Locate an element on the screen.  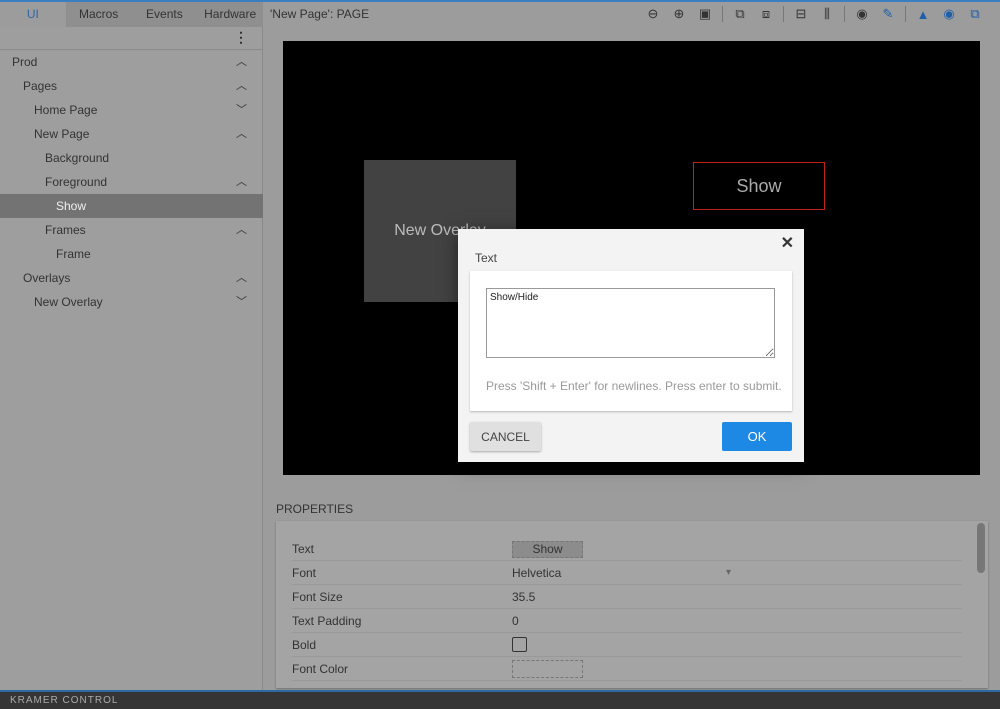
more-options-icon: ⋮ is located at coordinates (241, 37).